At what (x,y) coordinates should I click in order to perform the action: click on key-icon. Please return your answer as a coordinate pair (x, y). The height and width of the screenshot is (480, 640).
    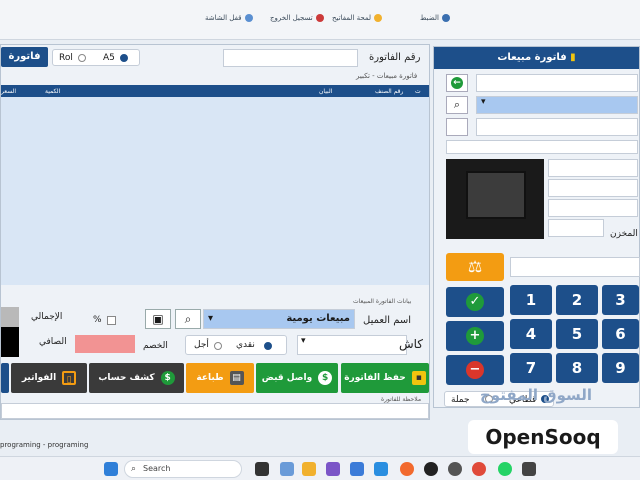
    Looking at the image, I should click on (378, 18).